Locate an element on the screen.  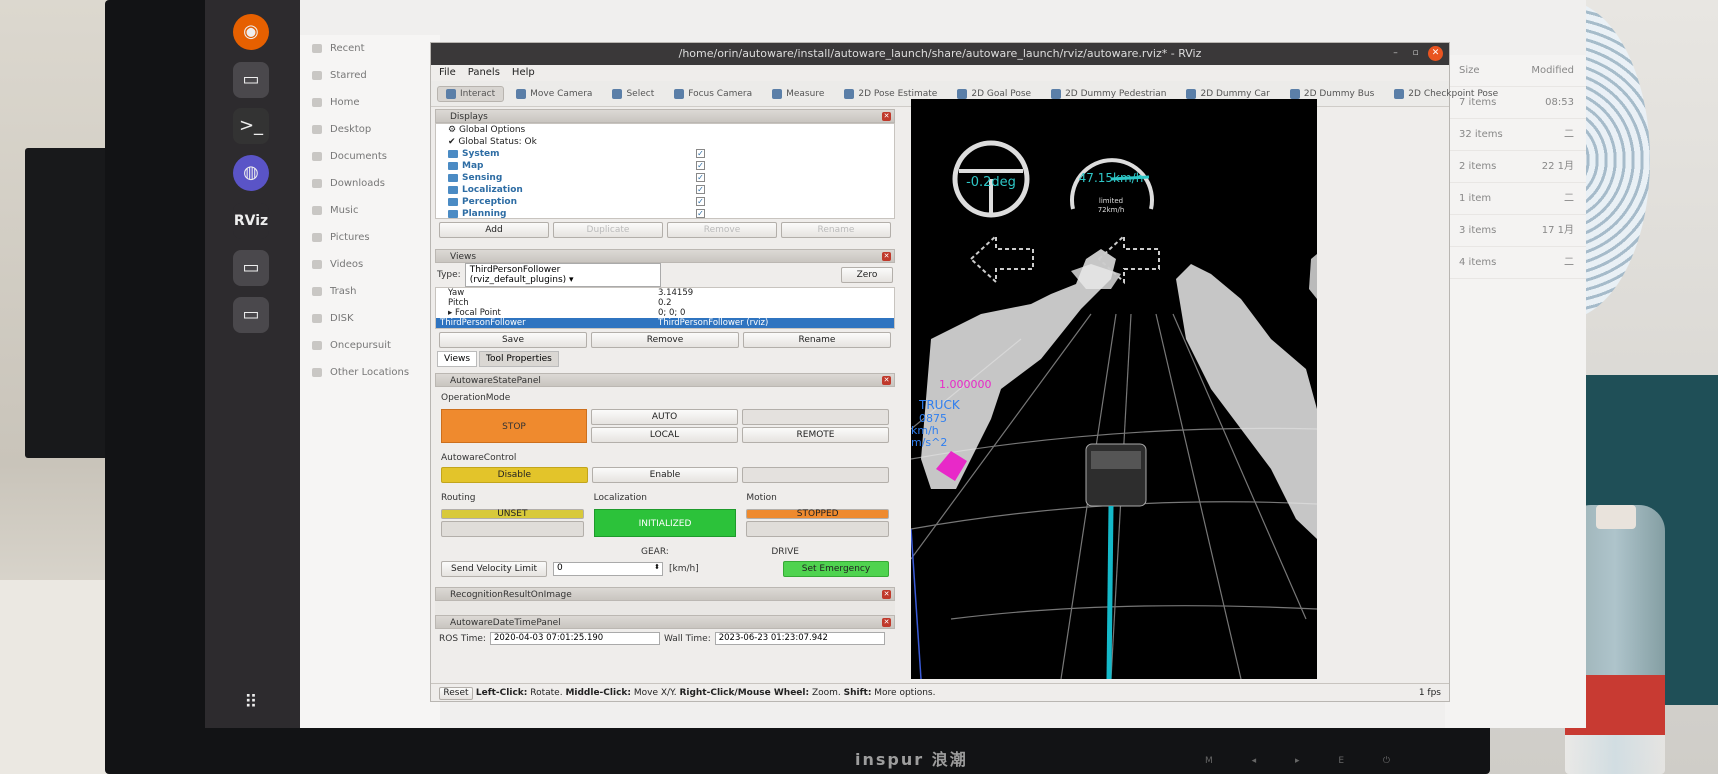
fm-home: Home is located at coordinates (370, 102).